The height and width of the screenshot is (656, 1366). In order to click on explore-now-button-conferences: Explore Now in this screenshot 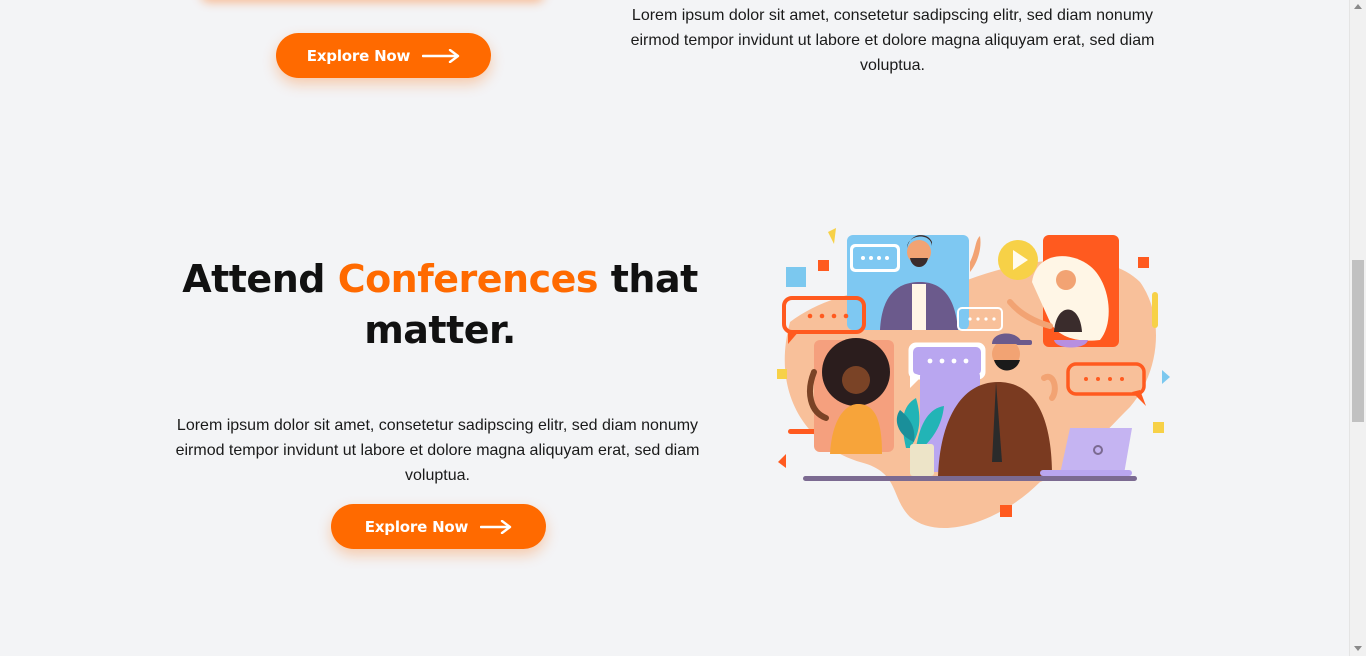, I will do `click(438, 526)`.